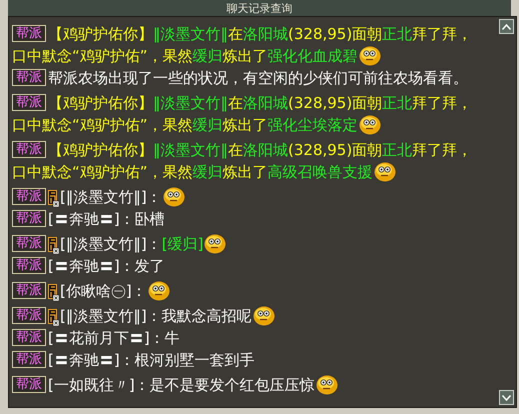 Image resolution: width=519 pixels, height=414 pixels. I want to click on chat-text: [〓花前月下〓]：牛, so click(114, 338).